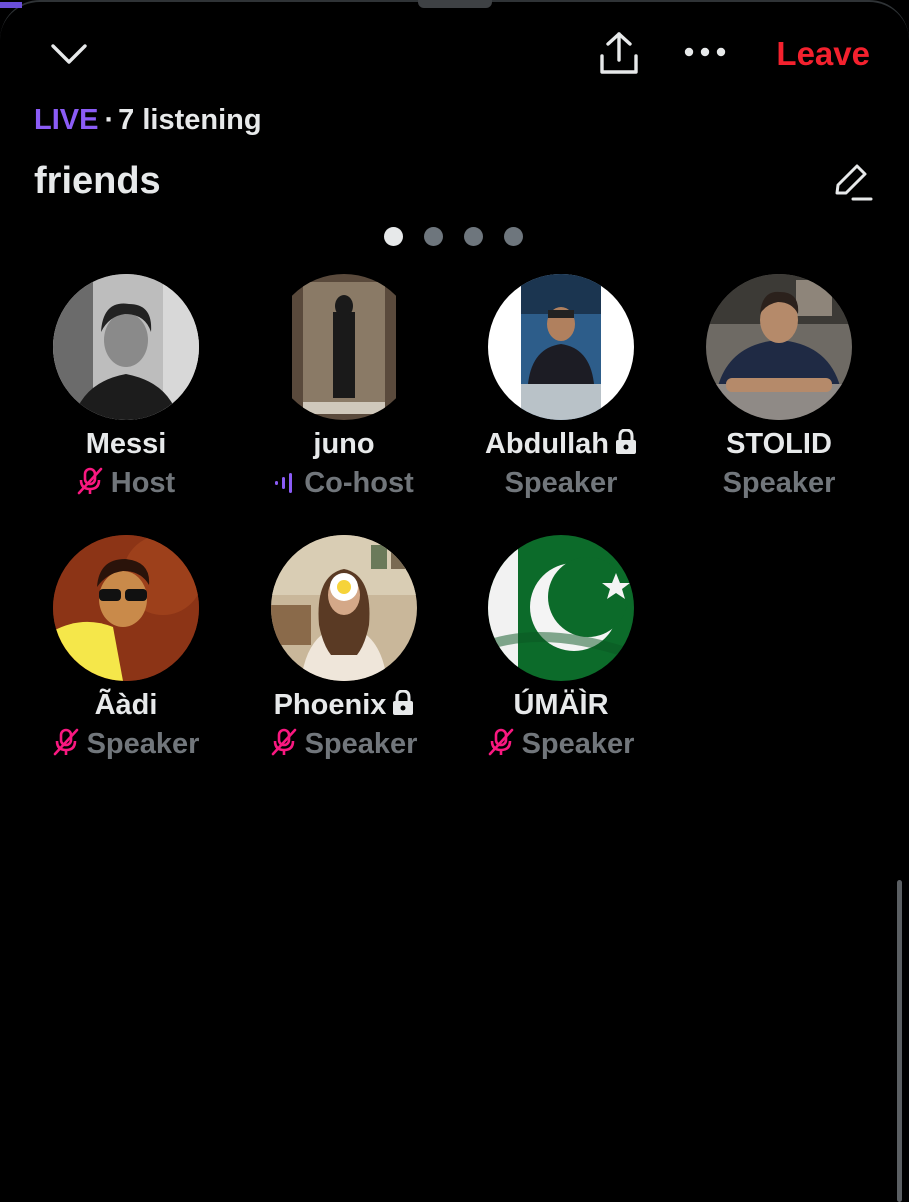 This screenshot has height=1202, width=909. Describe the element at coordinates (190, 120) in the screenshot. I see `listener-count: 7 listening` at that location.